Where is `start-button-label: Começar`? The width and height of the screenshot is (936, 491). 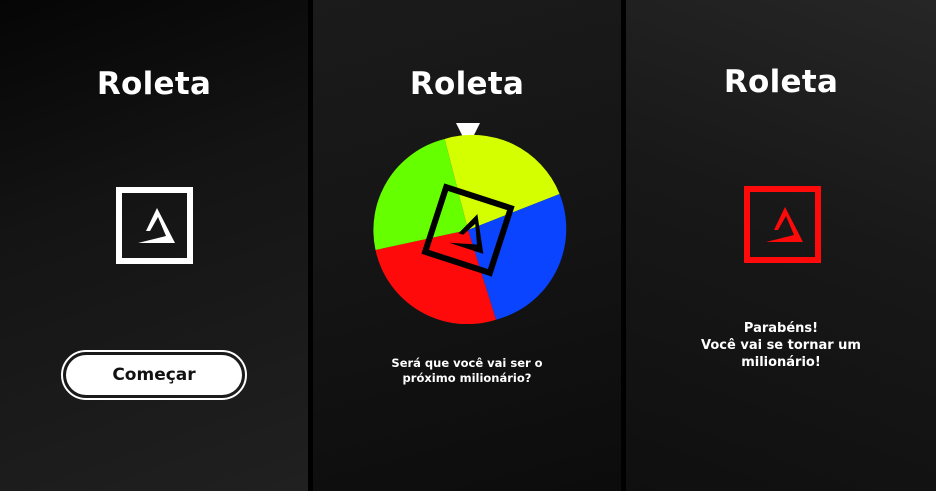 start-button-label: Começar is located at coordinates (154, 375).